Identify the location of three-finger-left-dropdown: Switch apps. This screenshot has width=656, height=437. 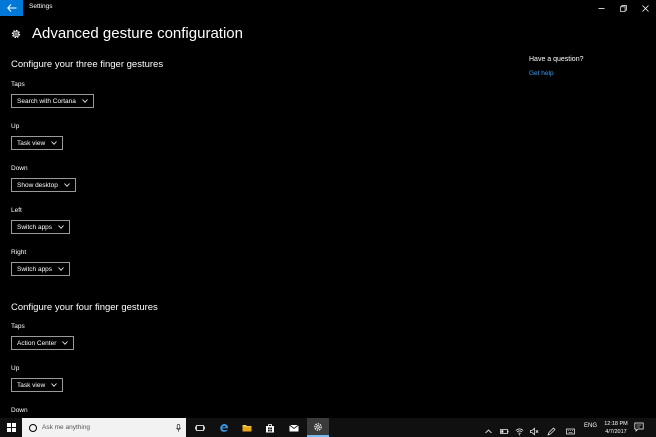
(41, 227).